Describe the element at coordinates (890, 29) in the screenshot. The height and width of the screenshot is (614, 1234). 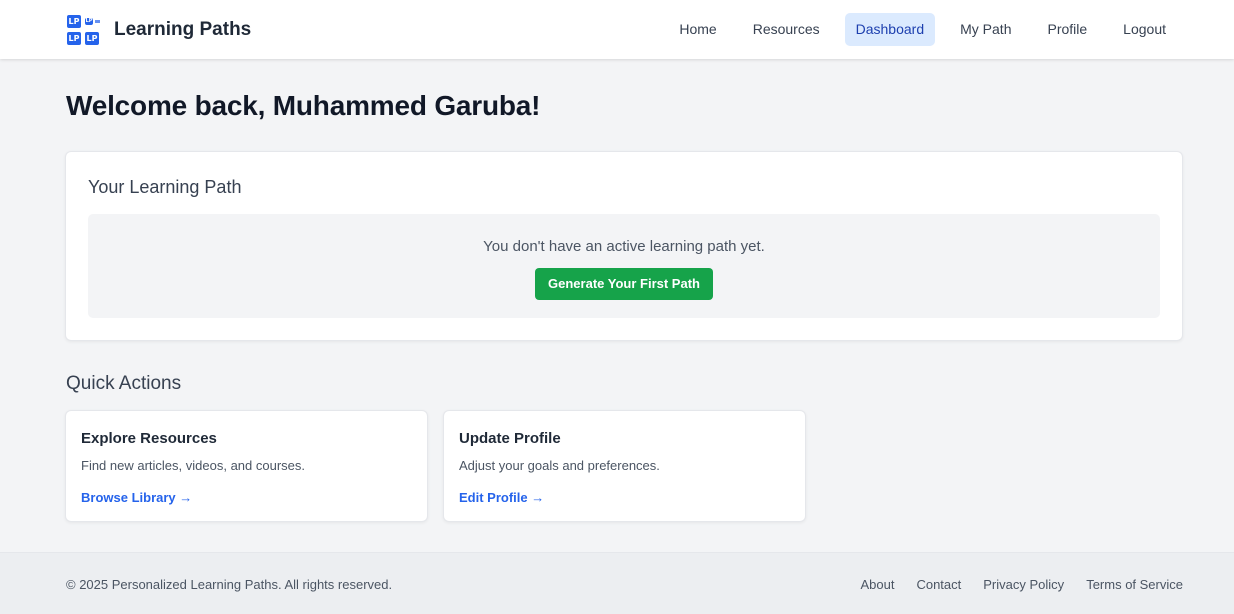
I see `nav-dashboard: Dashboard` at that location.